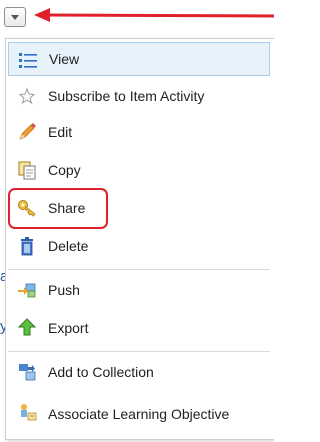 The image size is (320, 442). Describe the element at coordinates (139, 170) in the screenshot. I see `menu-item-copy: Copy` at that location.